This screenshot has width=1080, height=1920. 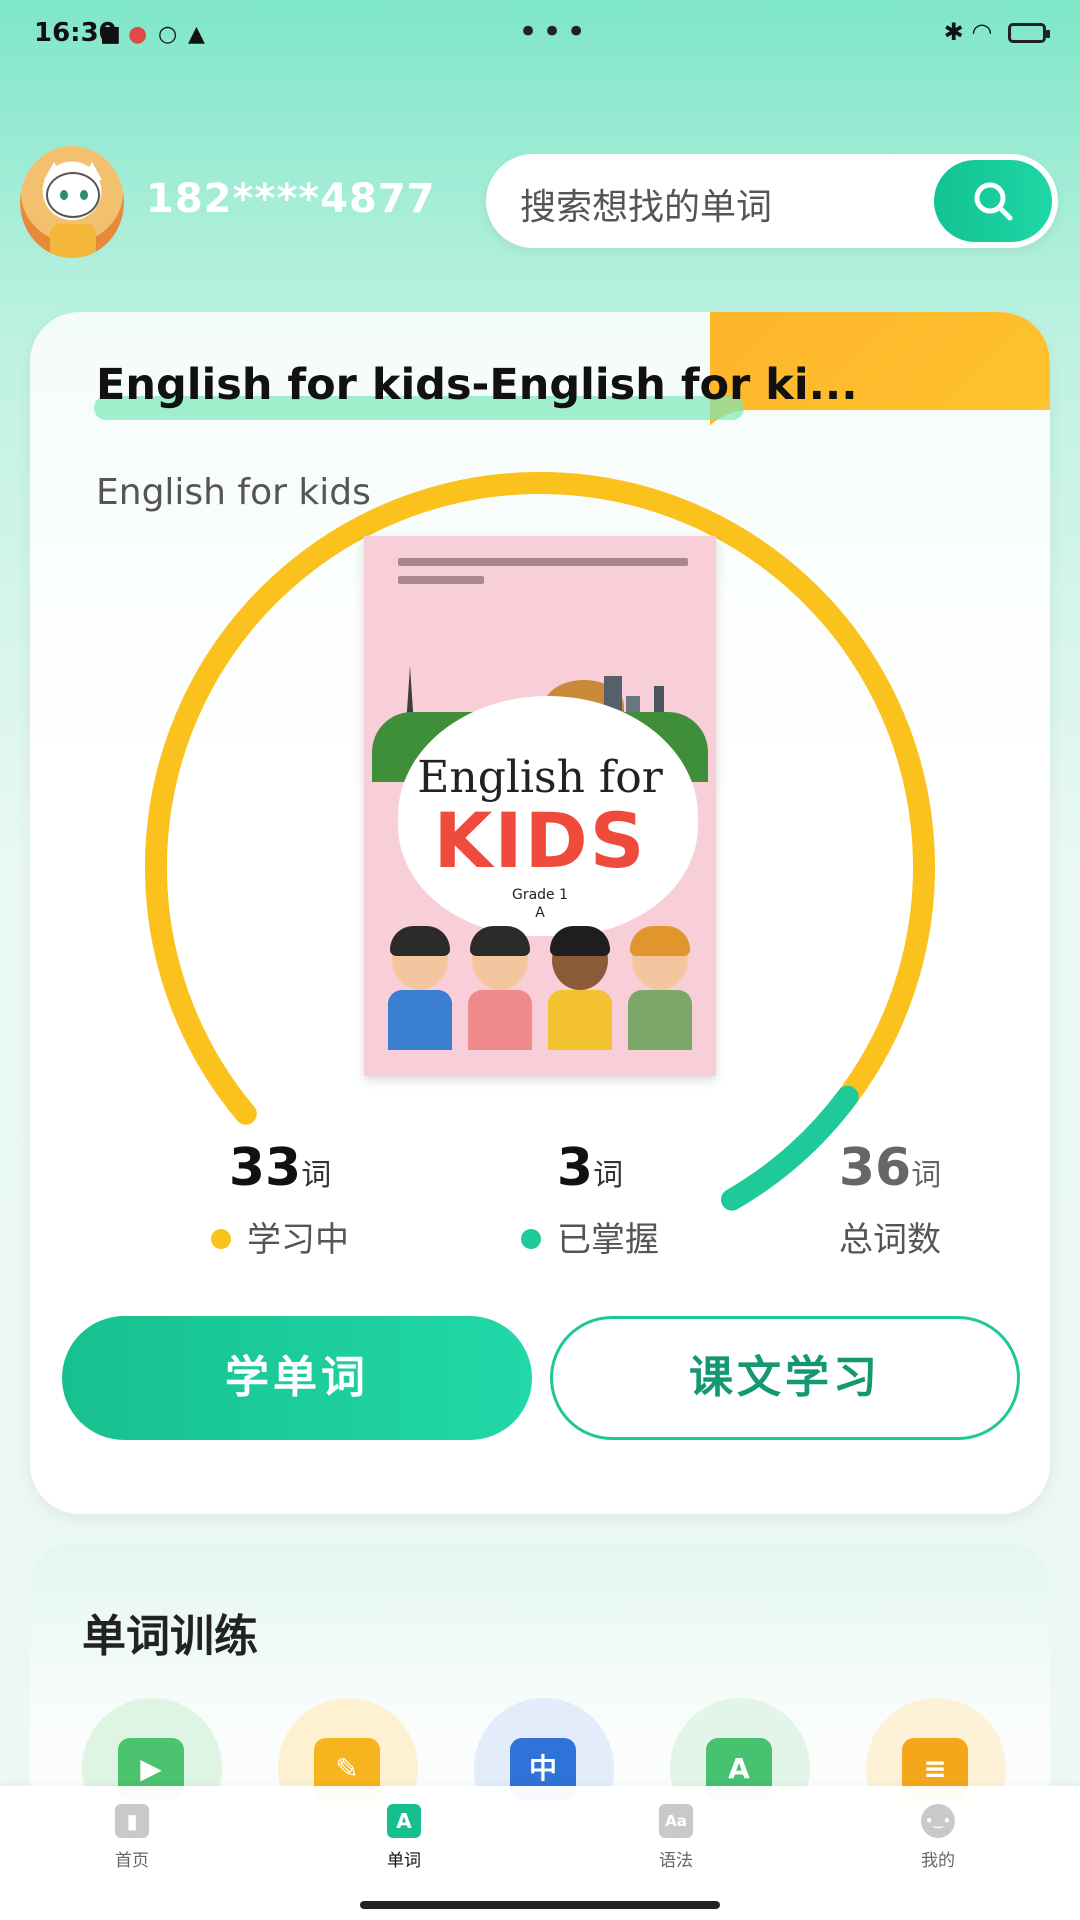 I want to click on search-input: 搜索想找的单词, so click(x=646, y=204).